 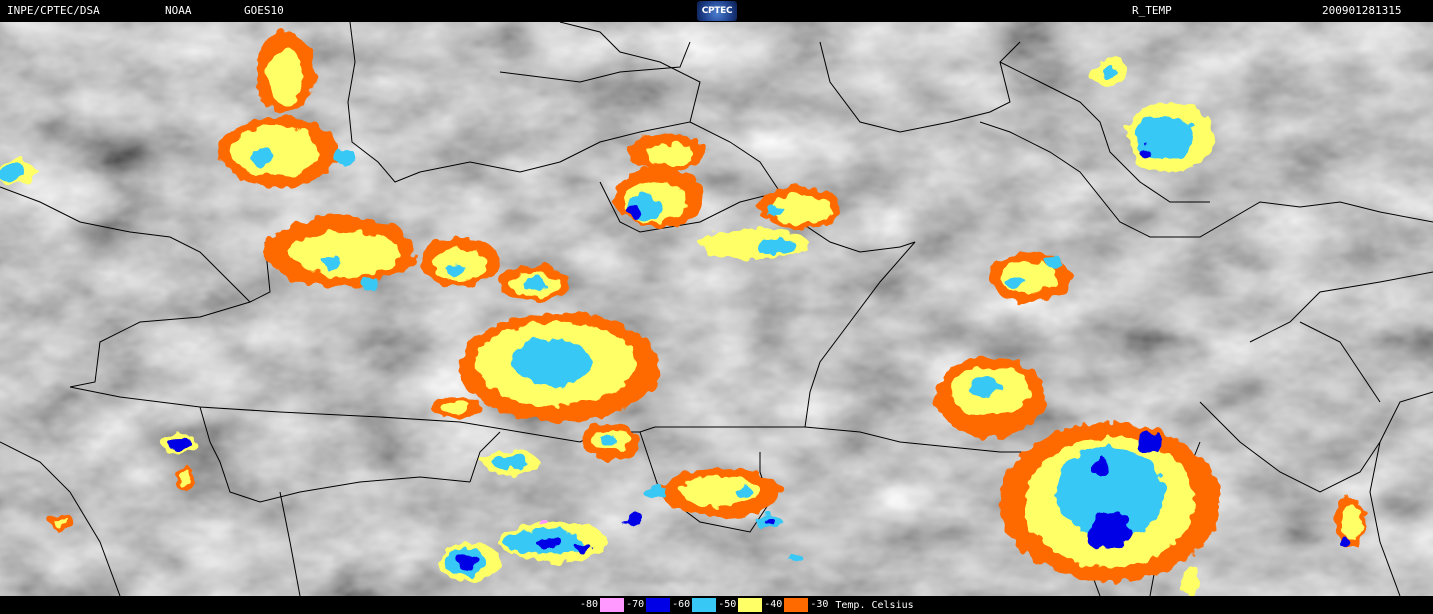 I want to click on cptec-logo: CPTEC, so click(x=717, y=11).